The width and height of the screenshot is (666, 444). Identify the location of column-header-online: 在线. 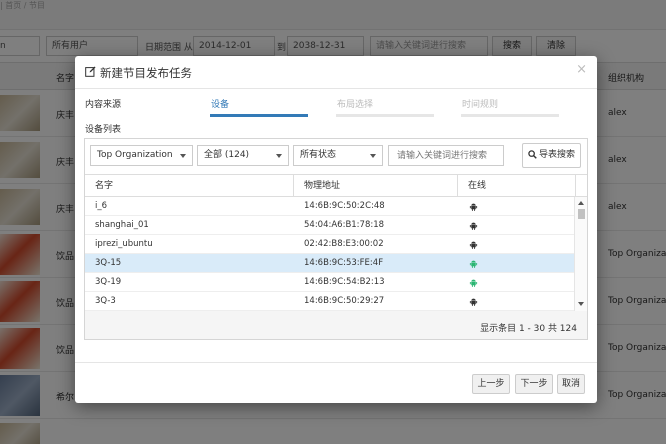
(517, 186).